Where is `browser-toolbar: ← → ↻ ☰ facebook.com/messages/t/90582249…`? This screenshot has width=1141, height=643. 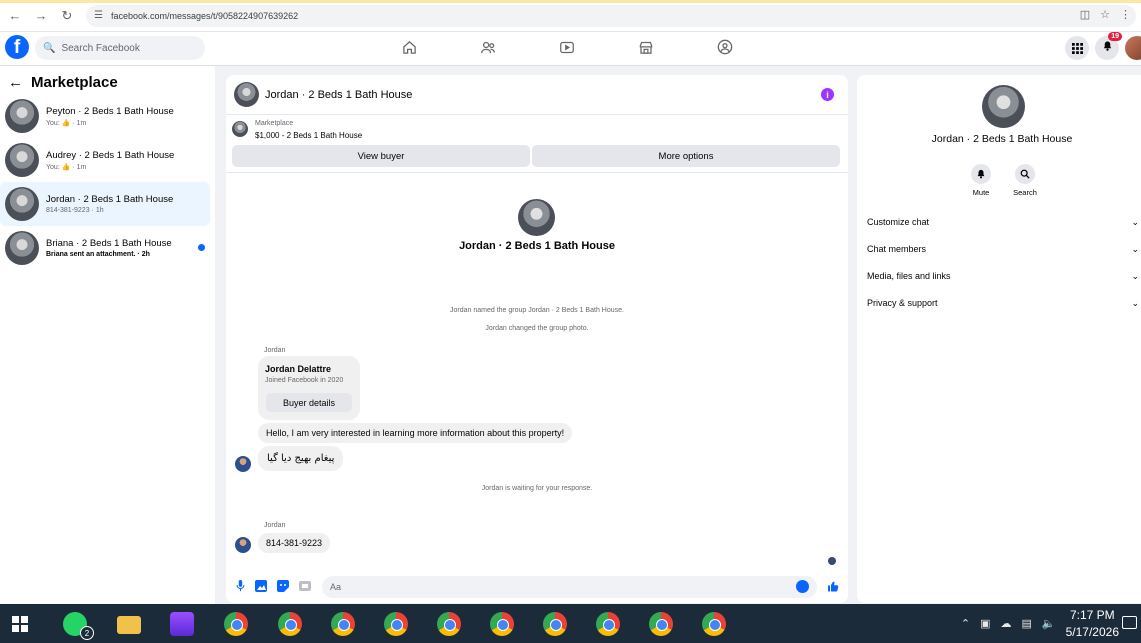 browser-toolbar: ← → ↻ ☰ facebook.com/messages/t/90582249… is located at coordinates (570, 16).